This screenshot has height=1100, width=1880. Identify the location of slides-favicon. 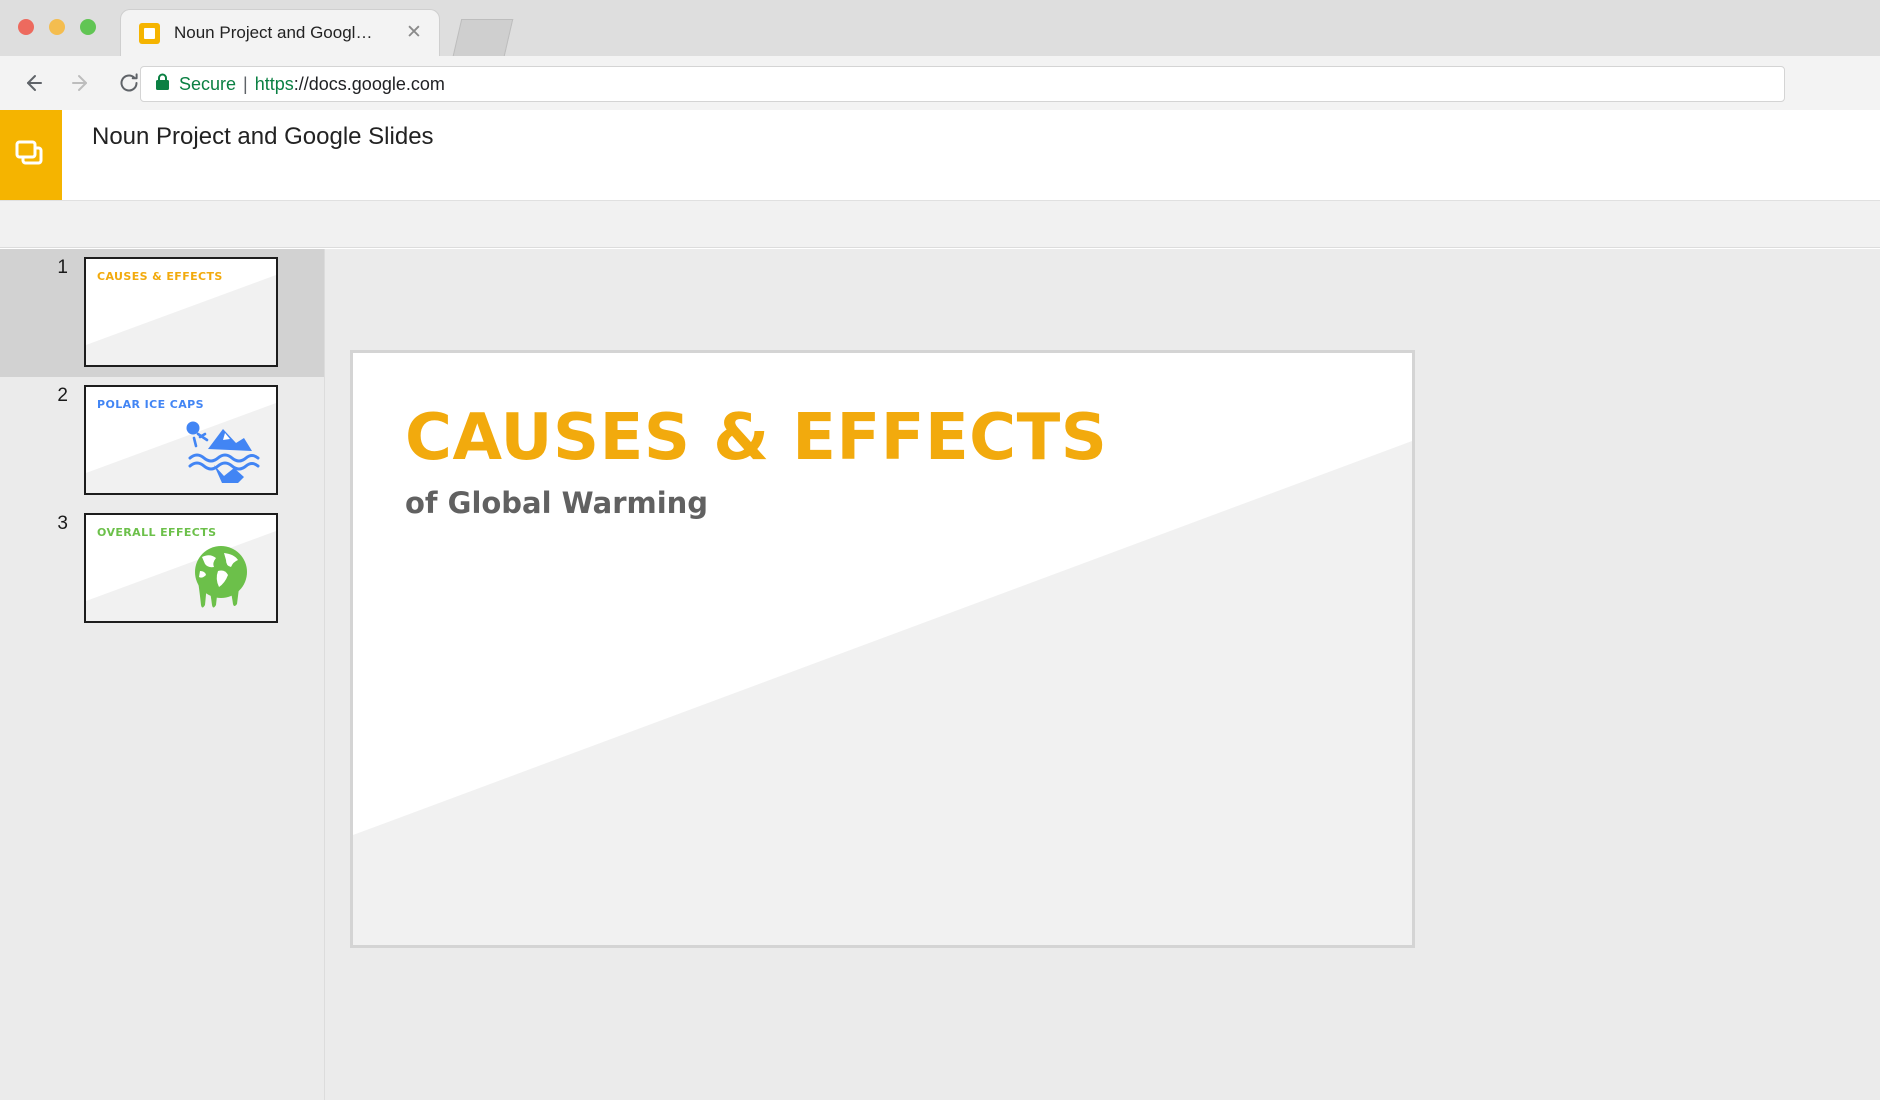
(149, 33).